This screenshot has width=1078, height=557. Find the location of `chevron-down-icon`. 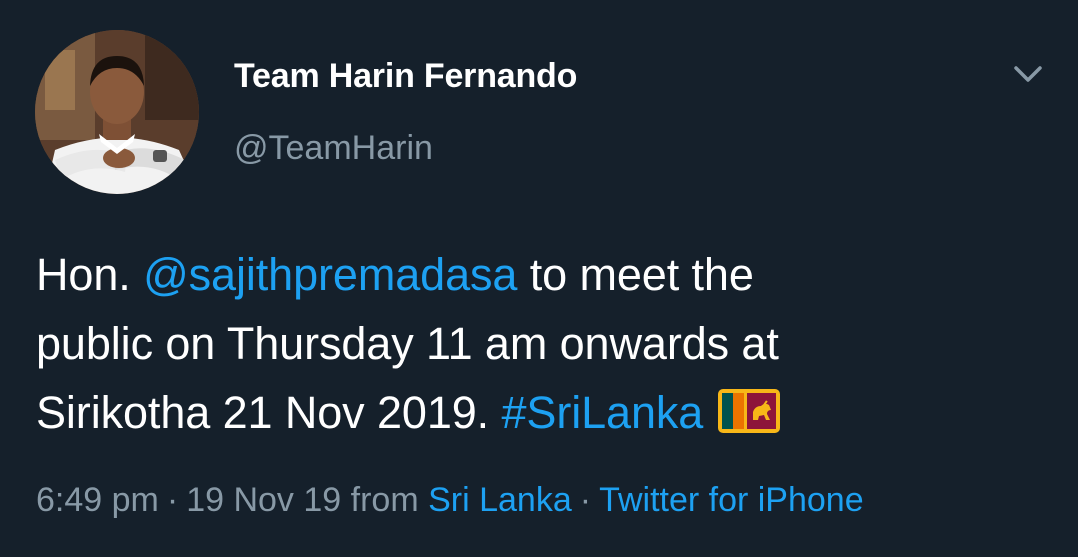

chevron-down-icon is located at coordinates (1028, 74).